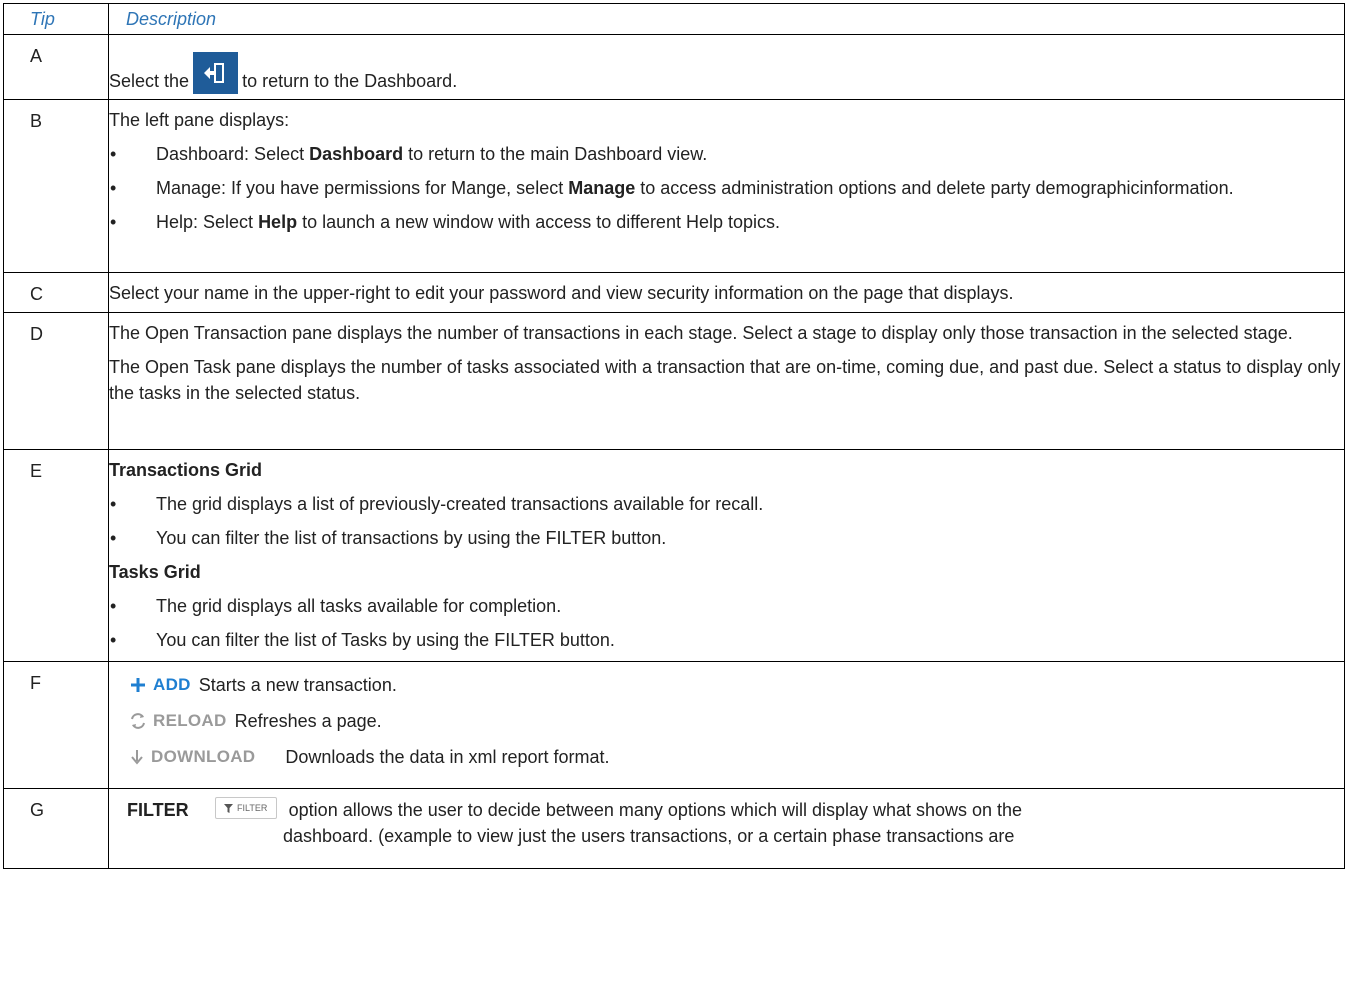  What do you see at coordinates (228, 808) in the screenshot?
I see `funnel-icon` at bounding box center [228, 808].